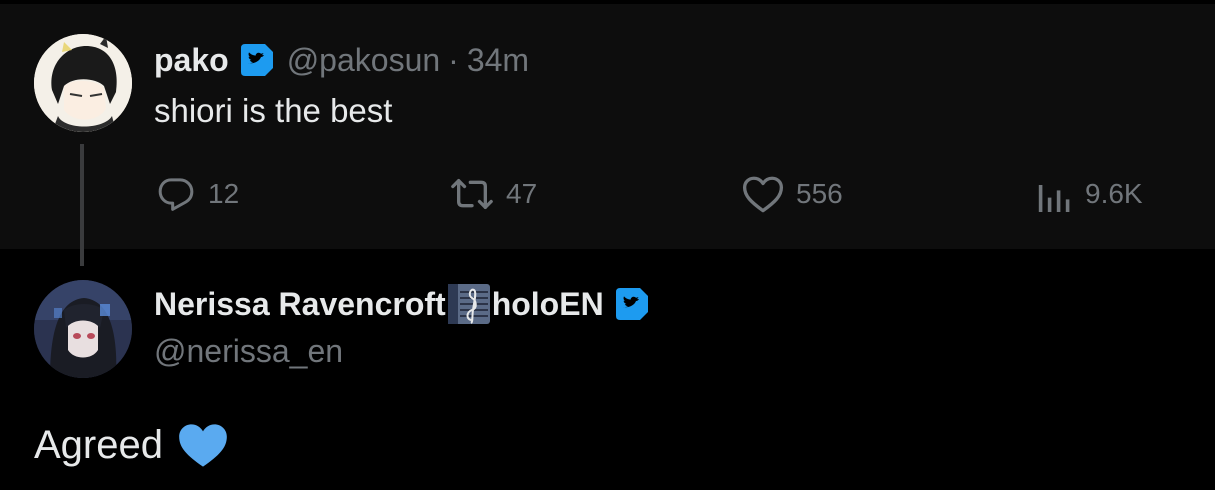 This screenshot has width=1215, height=490. I want to click on heart-outline-icon, so click(763, 194).